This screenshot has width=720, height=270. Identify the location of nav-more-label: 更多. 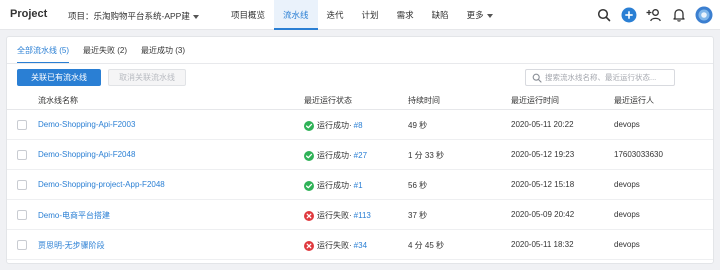
(475, 15).